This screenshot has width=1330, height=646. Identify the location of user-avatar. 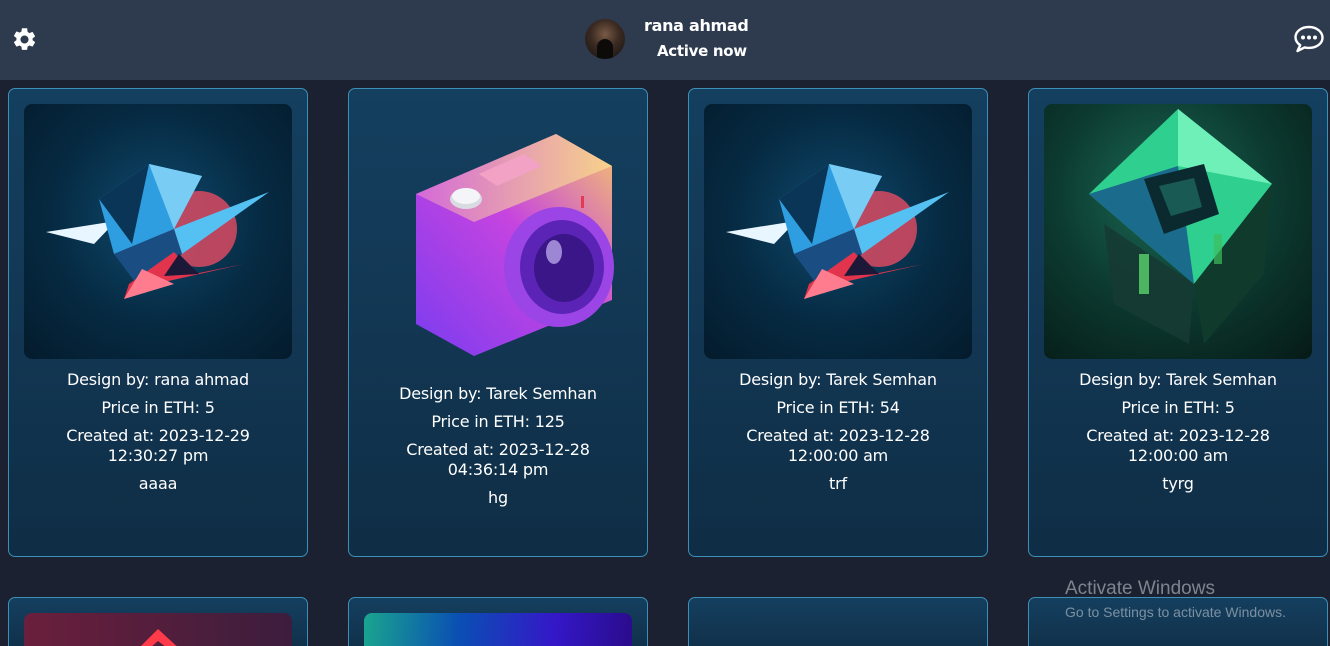
(605, 39).